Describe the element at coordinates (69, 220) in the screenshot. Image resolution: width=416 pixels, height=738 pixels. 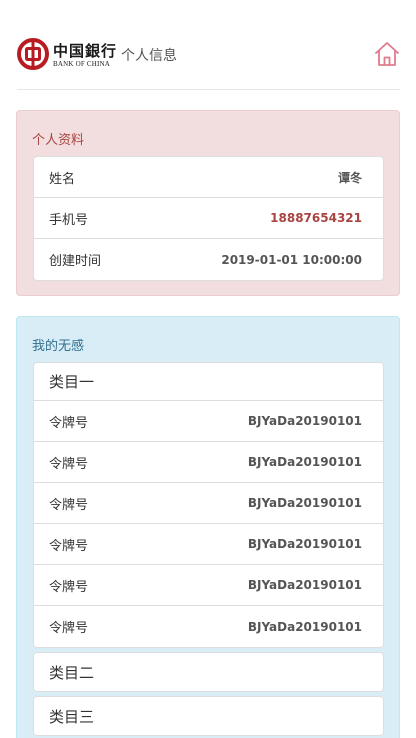
I see `phone-label: 手机号` at that location.